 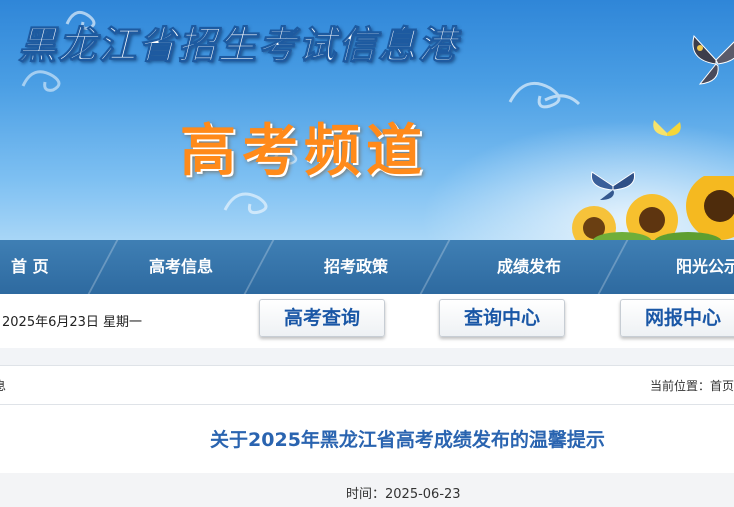 What do you see at coordinates (705, 267) in the screenshot?
I see `nav-item-public-notice: 阳光公示` at bounding box center [705, 267].